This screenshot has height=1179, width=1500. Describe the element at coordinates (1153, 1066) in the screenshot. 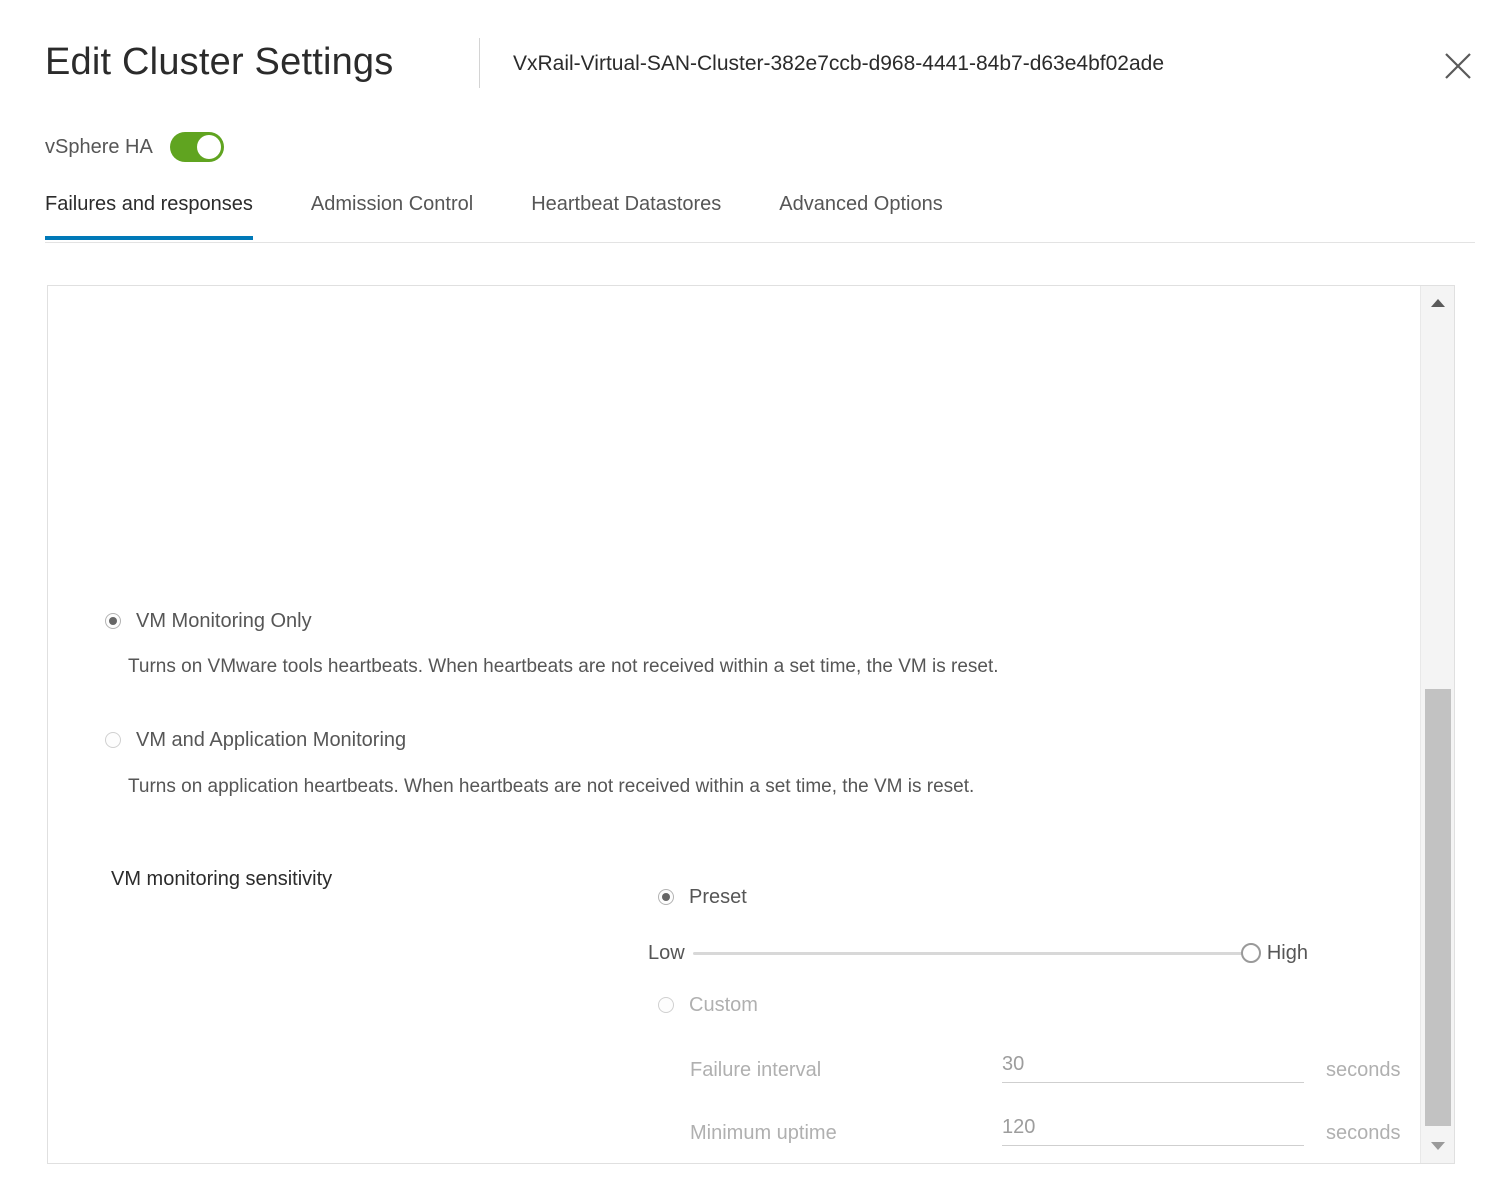

I see `failure-interval-input: 30` at that location.